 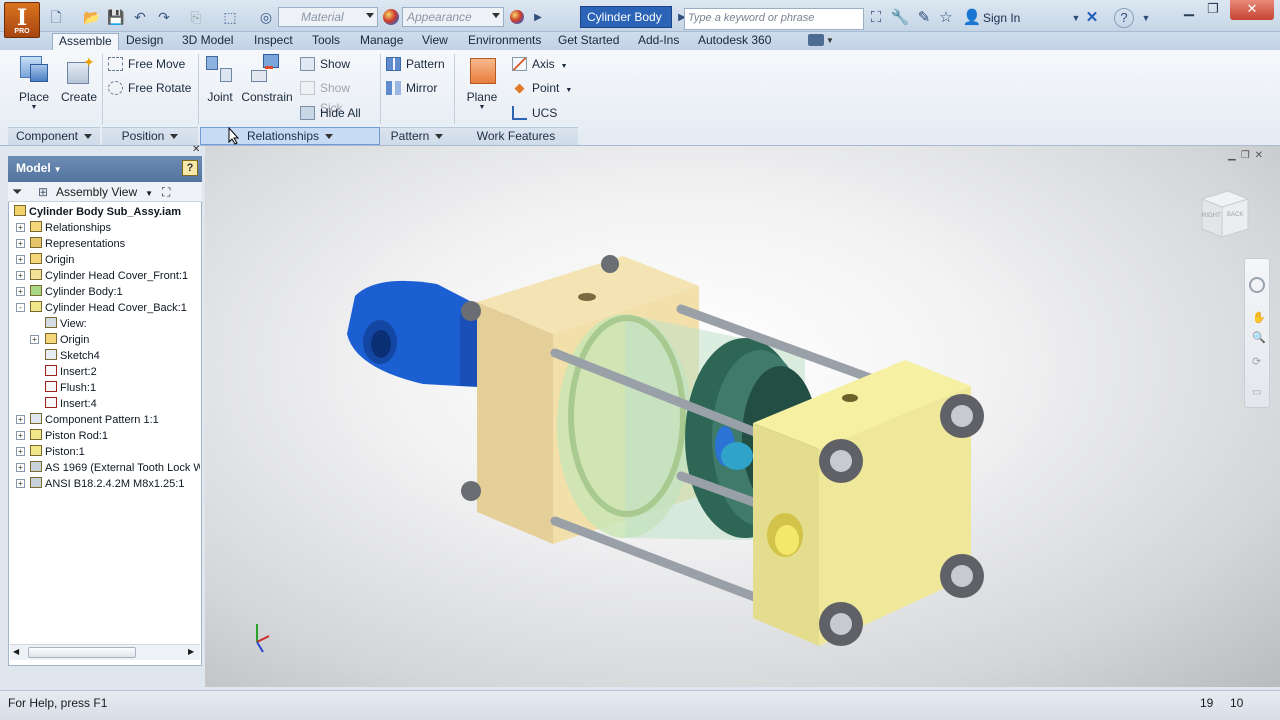 What do you see at coordinates (273, 41) in the screenshot?
I see `tab-inspect: Inspect` at bounding box center [273, 41].